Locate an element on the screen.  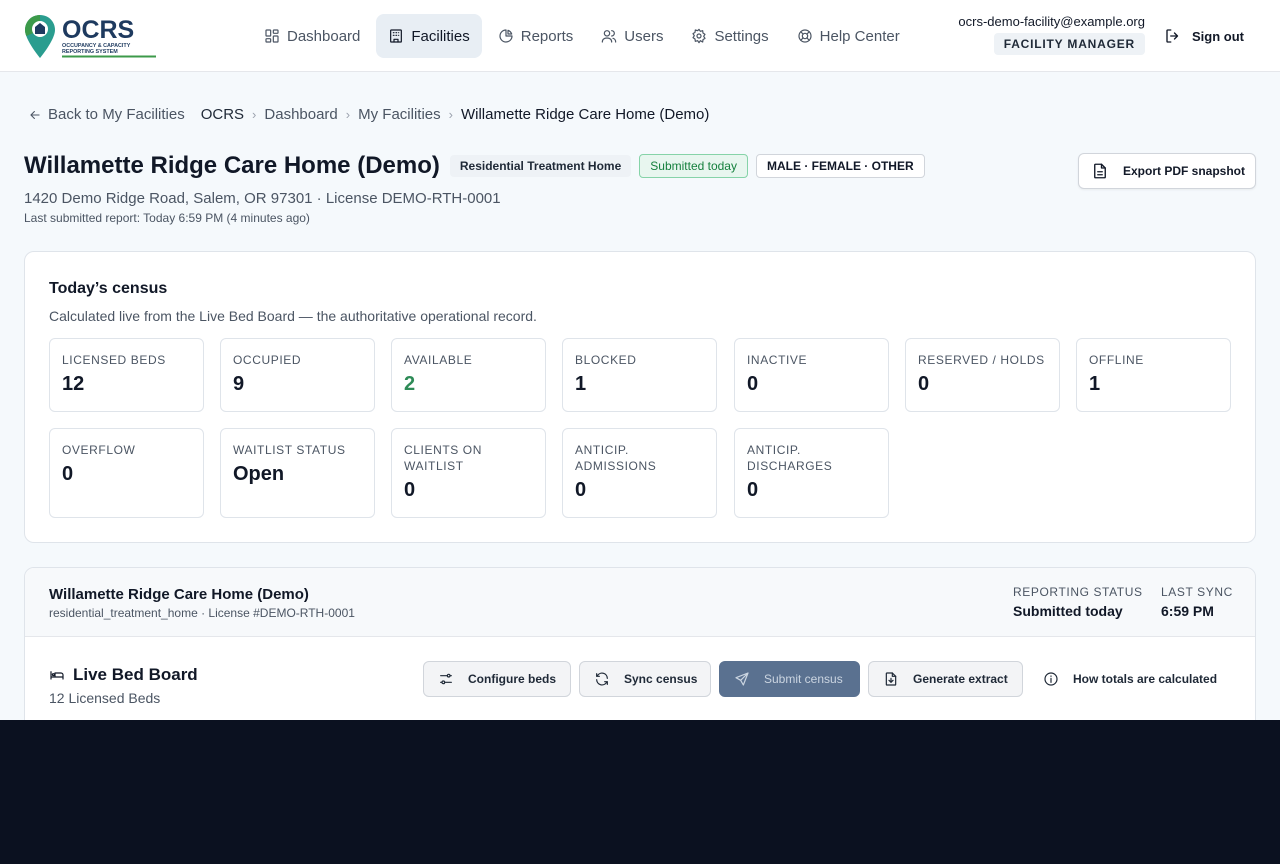
nav-facilities-label: Facilities is located at coordinates (440, 36).